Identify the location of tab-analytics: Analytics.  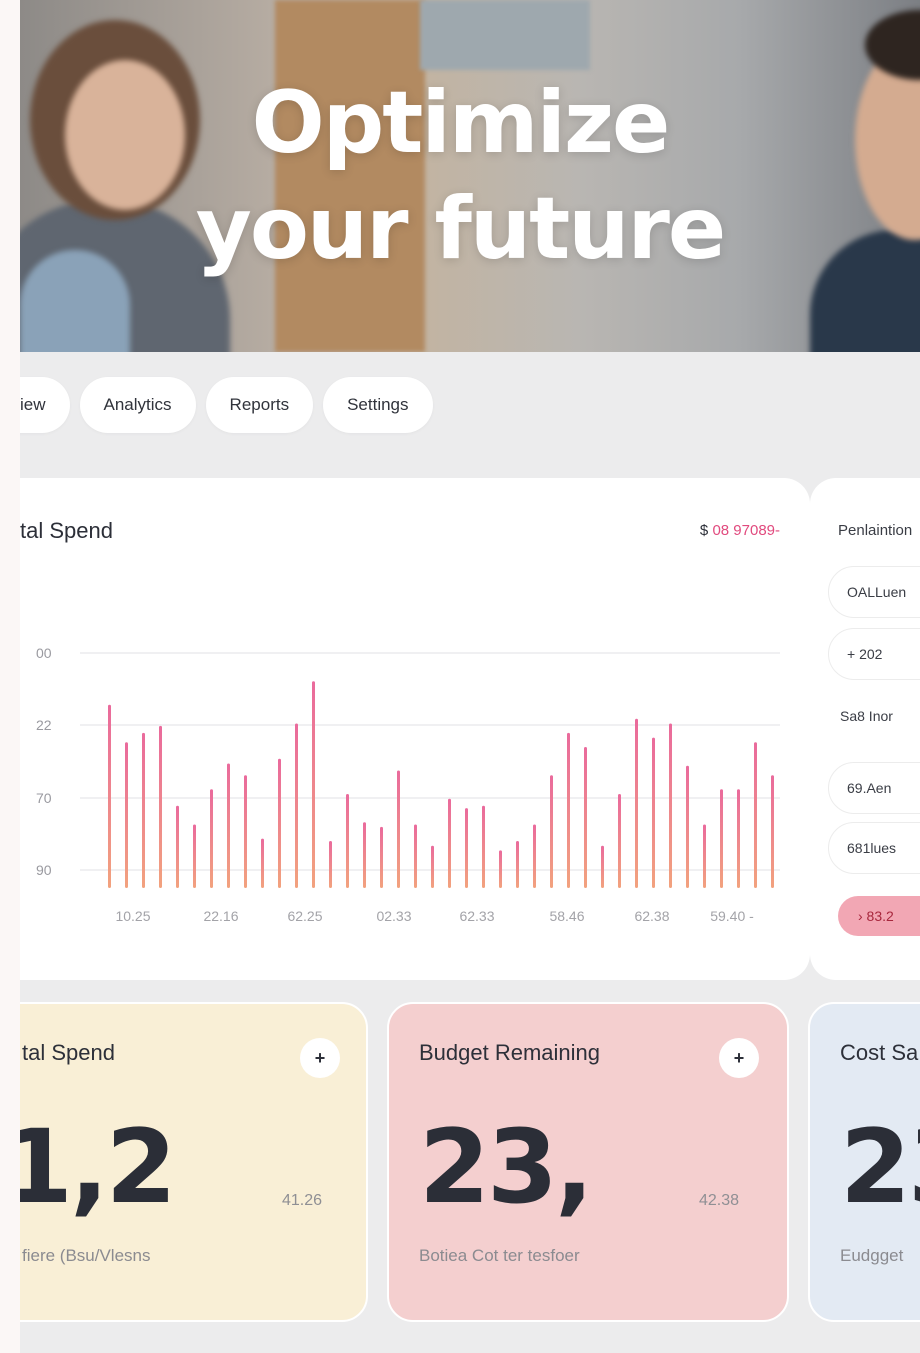
(137, 405).